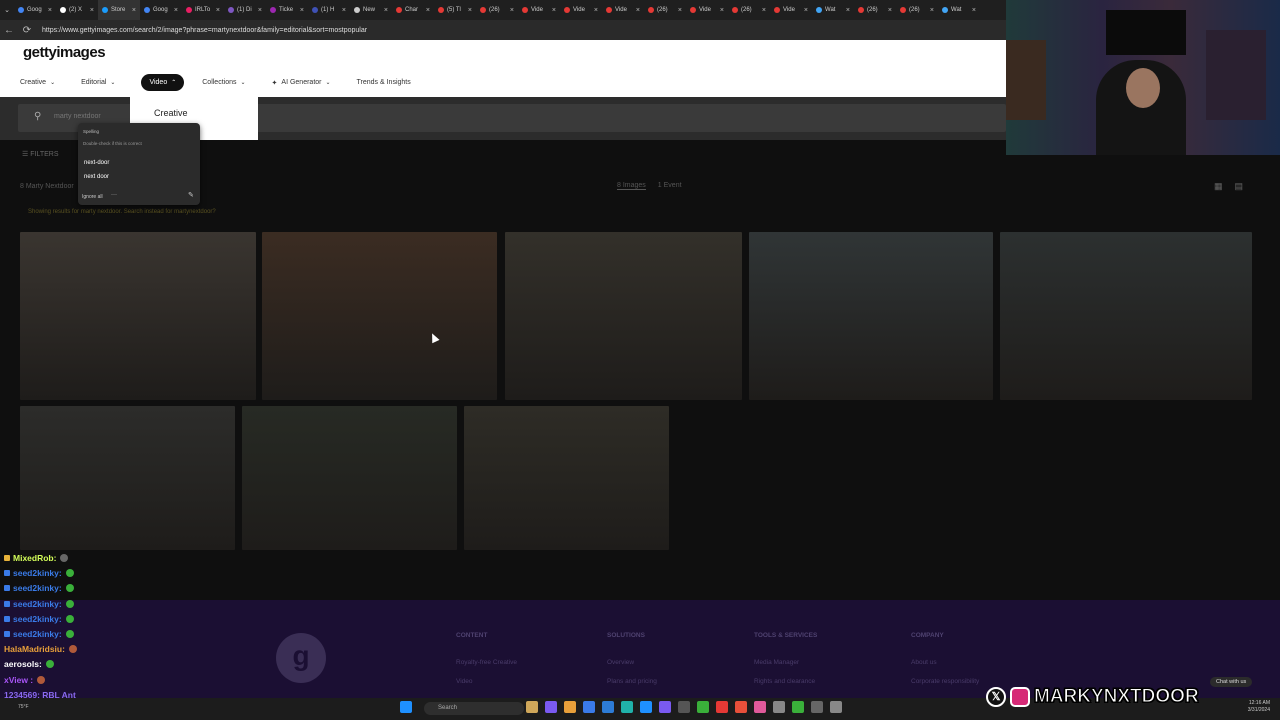  I want to click on browser-tab: Char ×, so click(413, 10).